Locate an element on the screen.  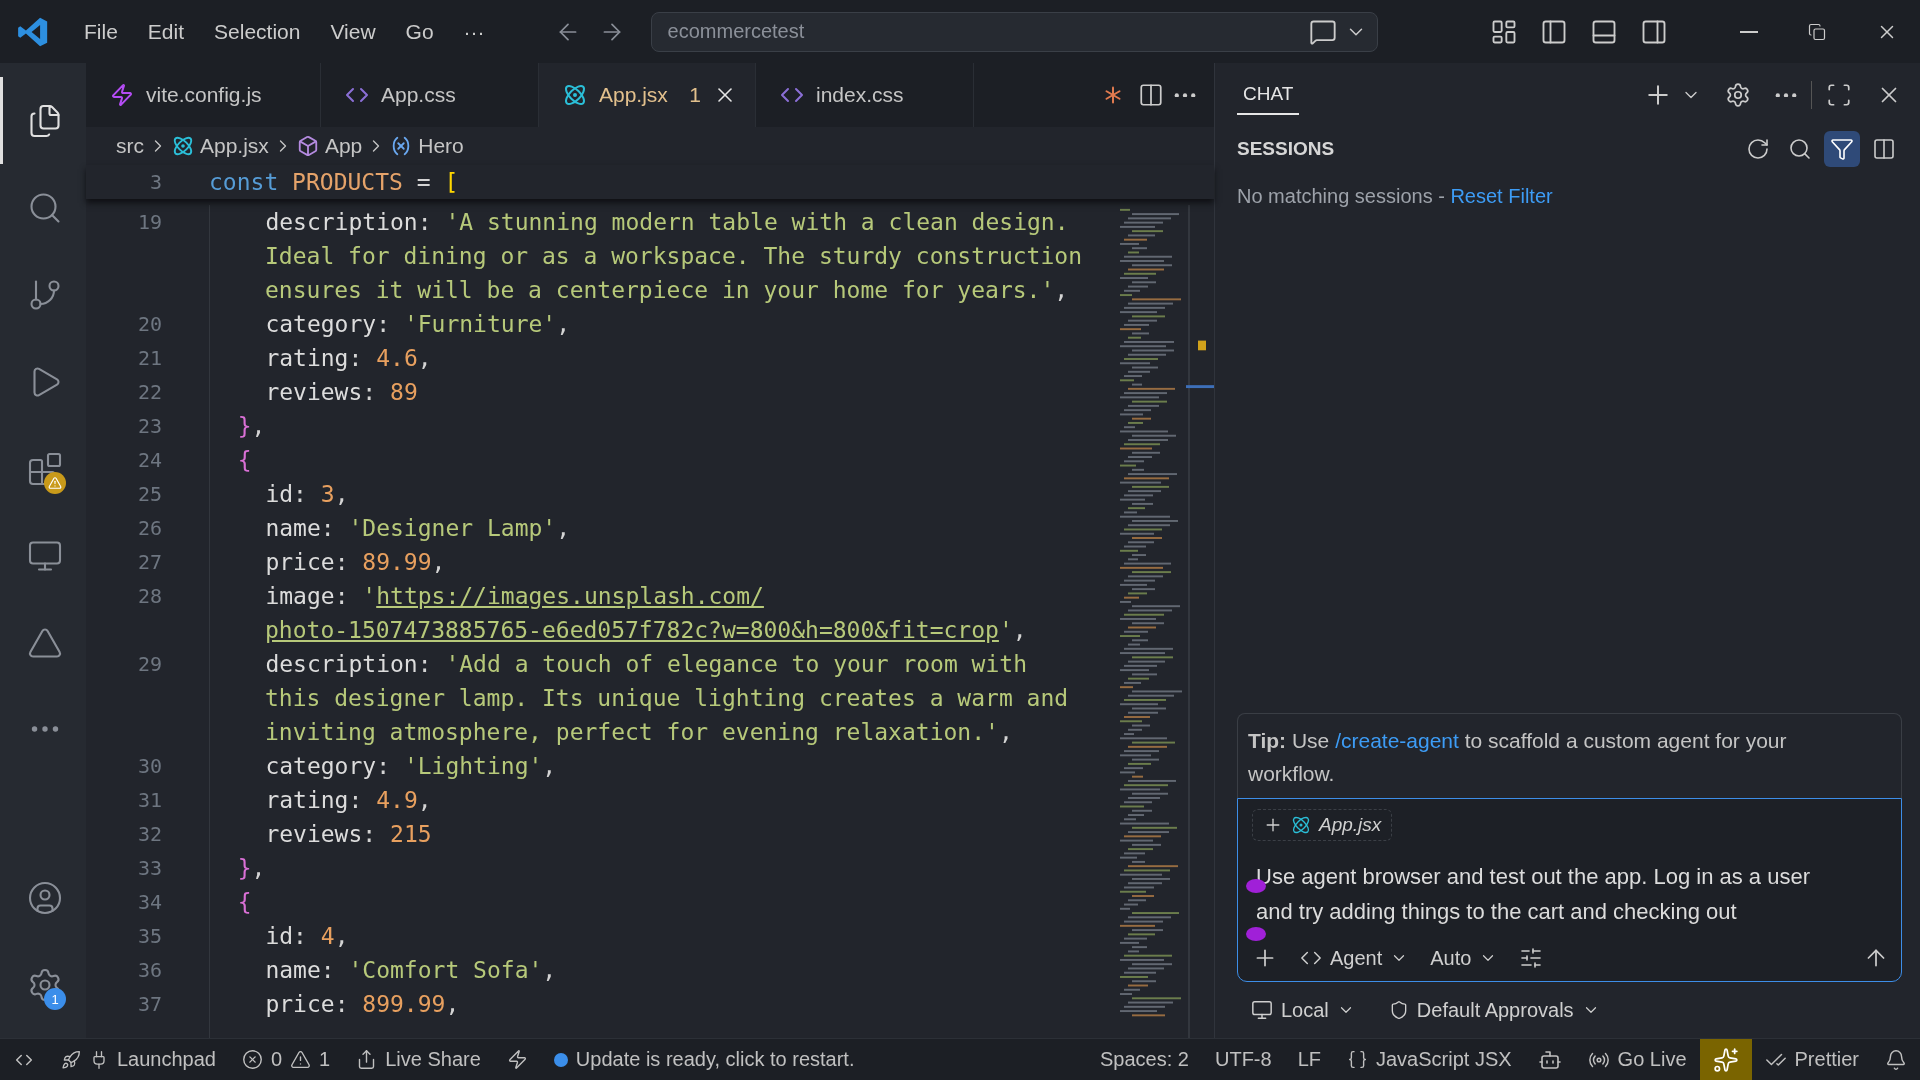
line-number: 31 is located at coordinates (149, 800).